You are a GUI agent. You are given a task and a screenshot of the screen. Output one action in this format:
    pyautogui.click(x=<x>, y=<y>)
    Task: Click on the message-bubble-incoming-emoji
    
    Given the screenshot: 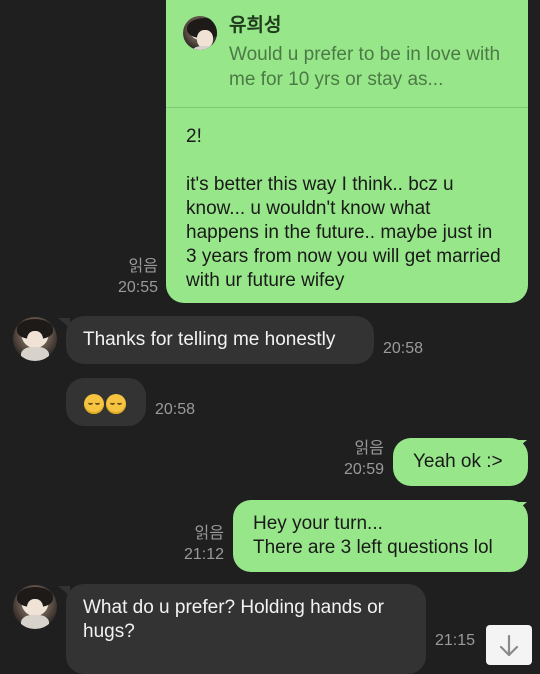 What is the action you would take?
    pyautogui.click(x=106, y=402)
    